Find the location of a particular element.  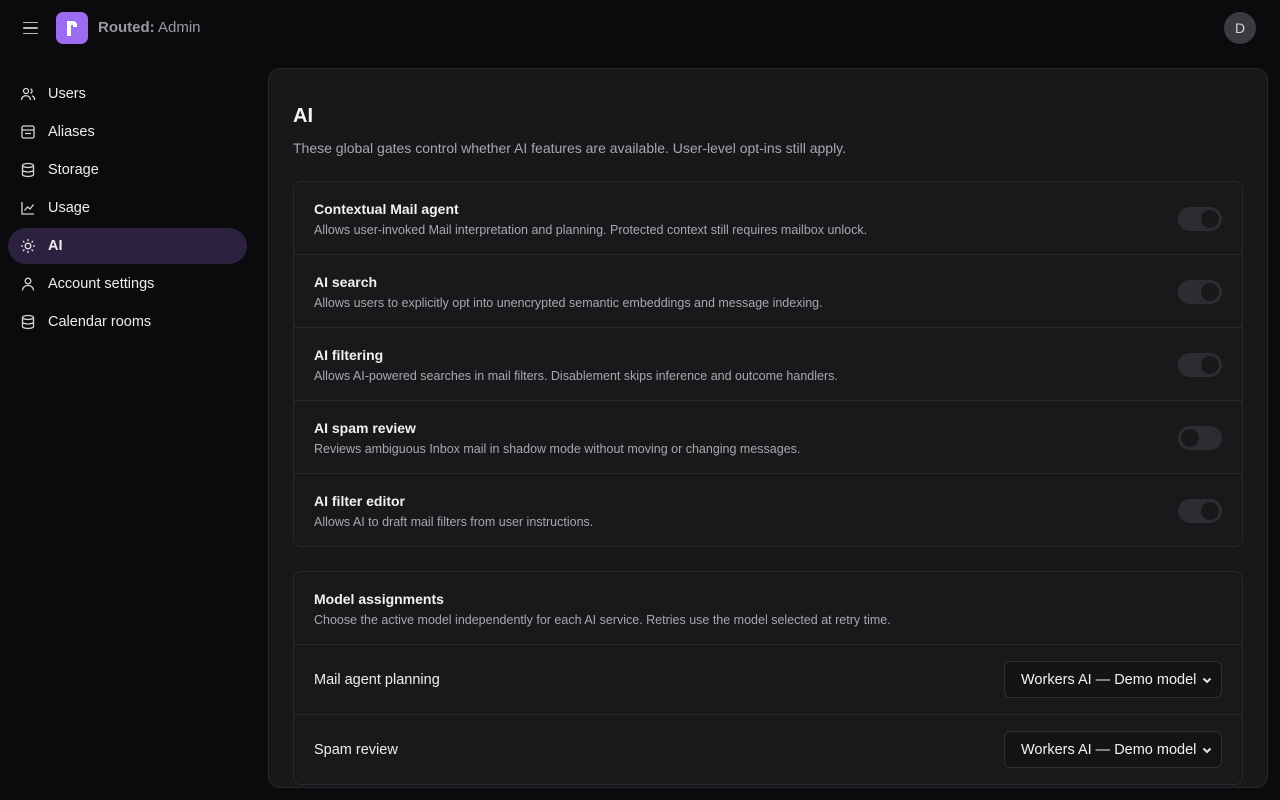

chart-icon is located at coordinates (28, 208).